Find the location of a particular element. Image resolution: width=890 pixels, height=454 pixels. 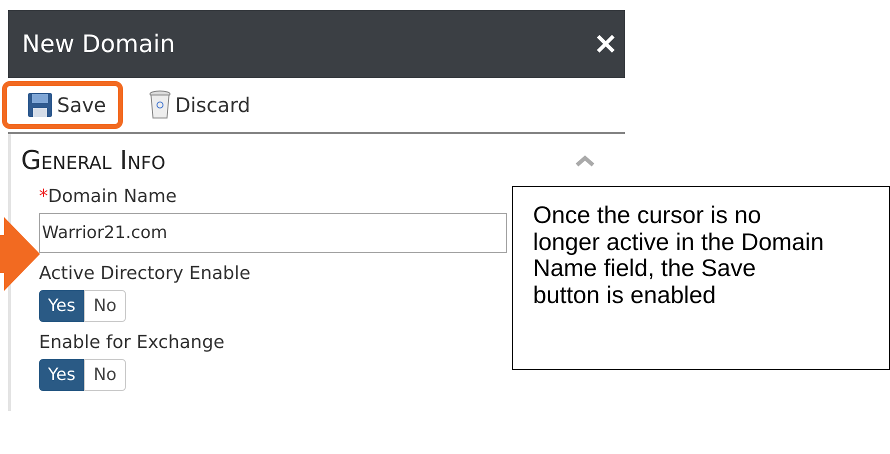

save-button: Save is located at coordinates (63, 105).